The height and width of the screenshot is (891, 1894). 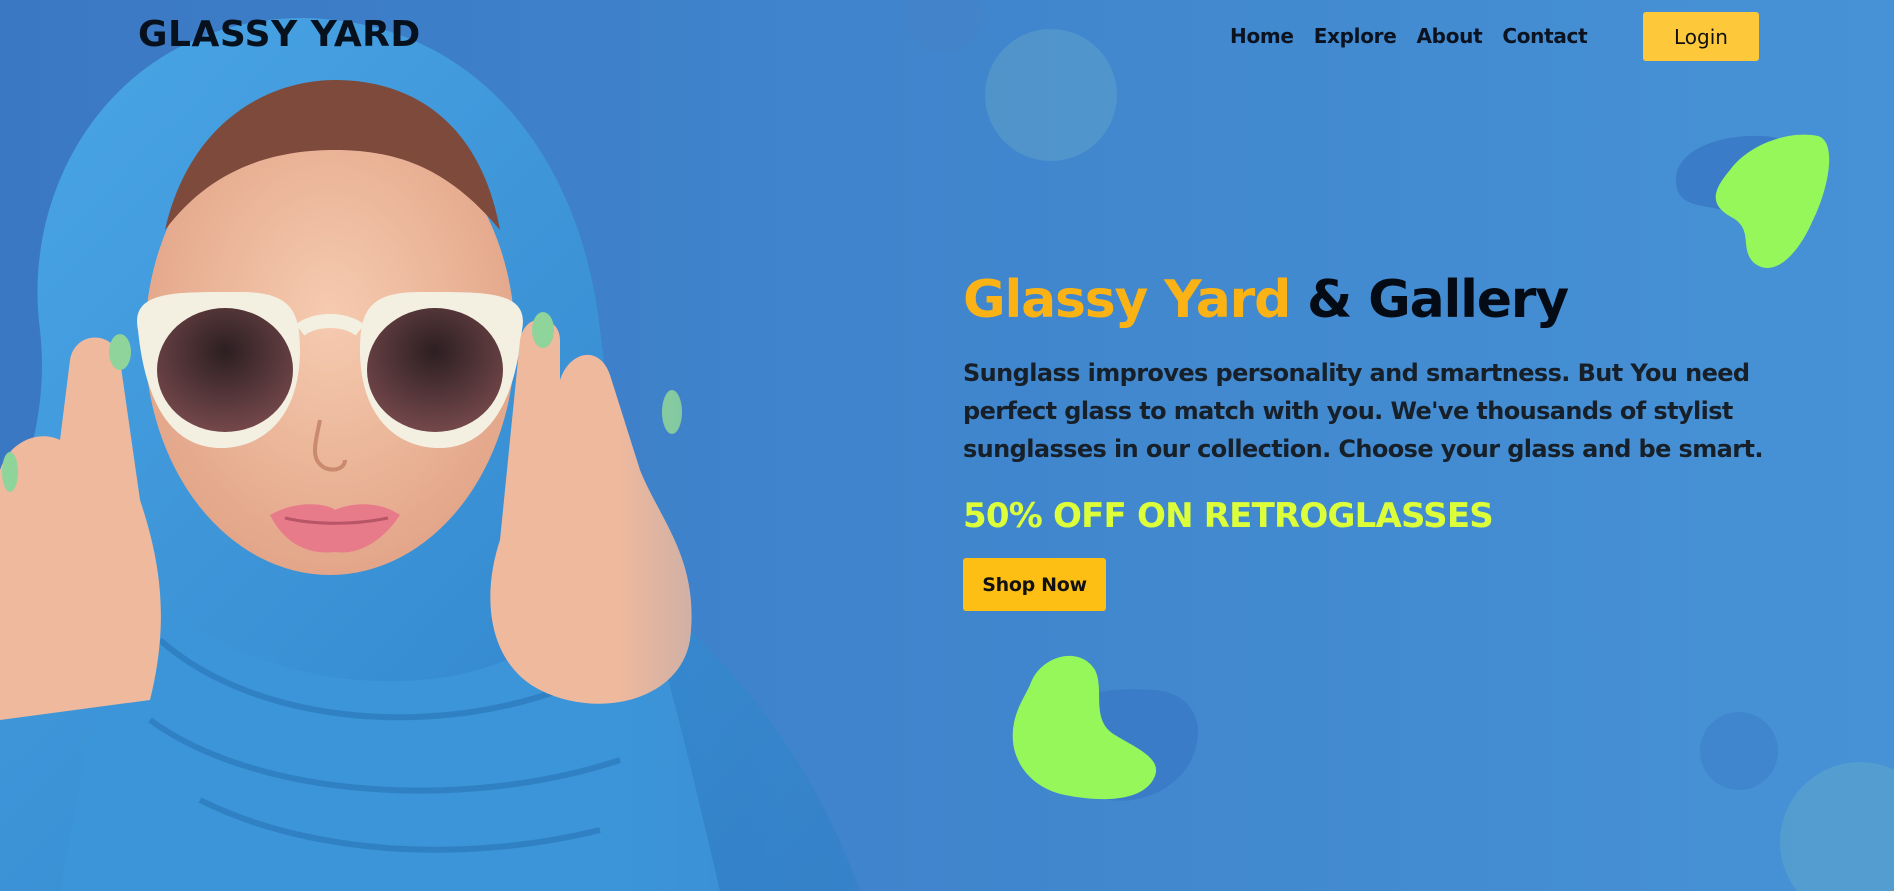 I want to click on main-nav: Home Explore About Contact, so click(x=1409, y=36).